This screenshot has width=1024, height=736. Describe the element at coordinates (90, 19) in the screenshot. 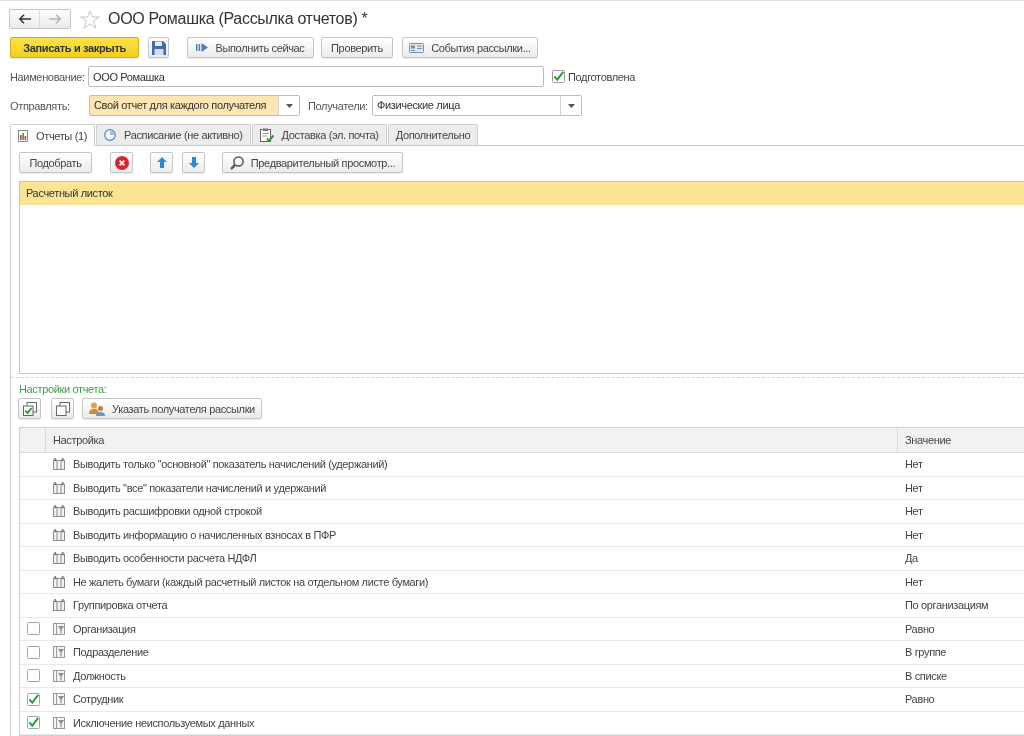

I see `star-icon` at that location.